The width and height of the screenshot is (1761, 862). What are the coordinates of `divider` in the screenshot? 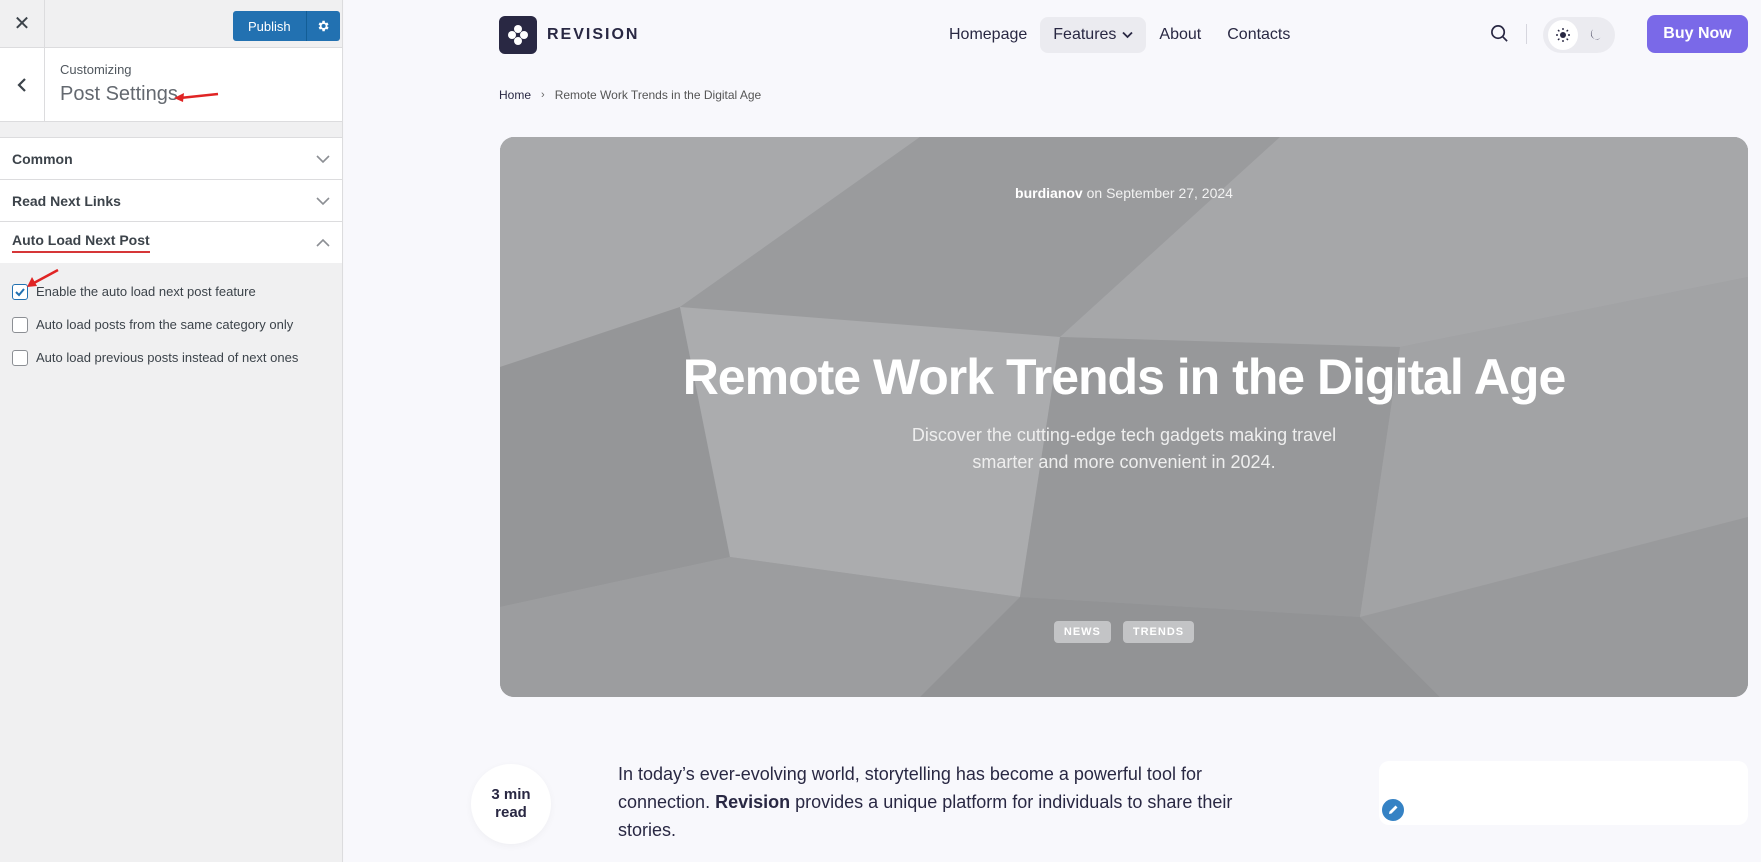 It's located at (1526, 34).